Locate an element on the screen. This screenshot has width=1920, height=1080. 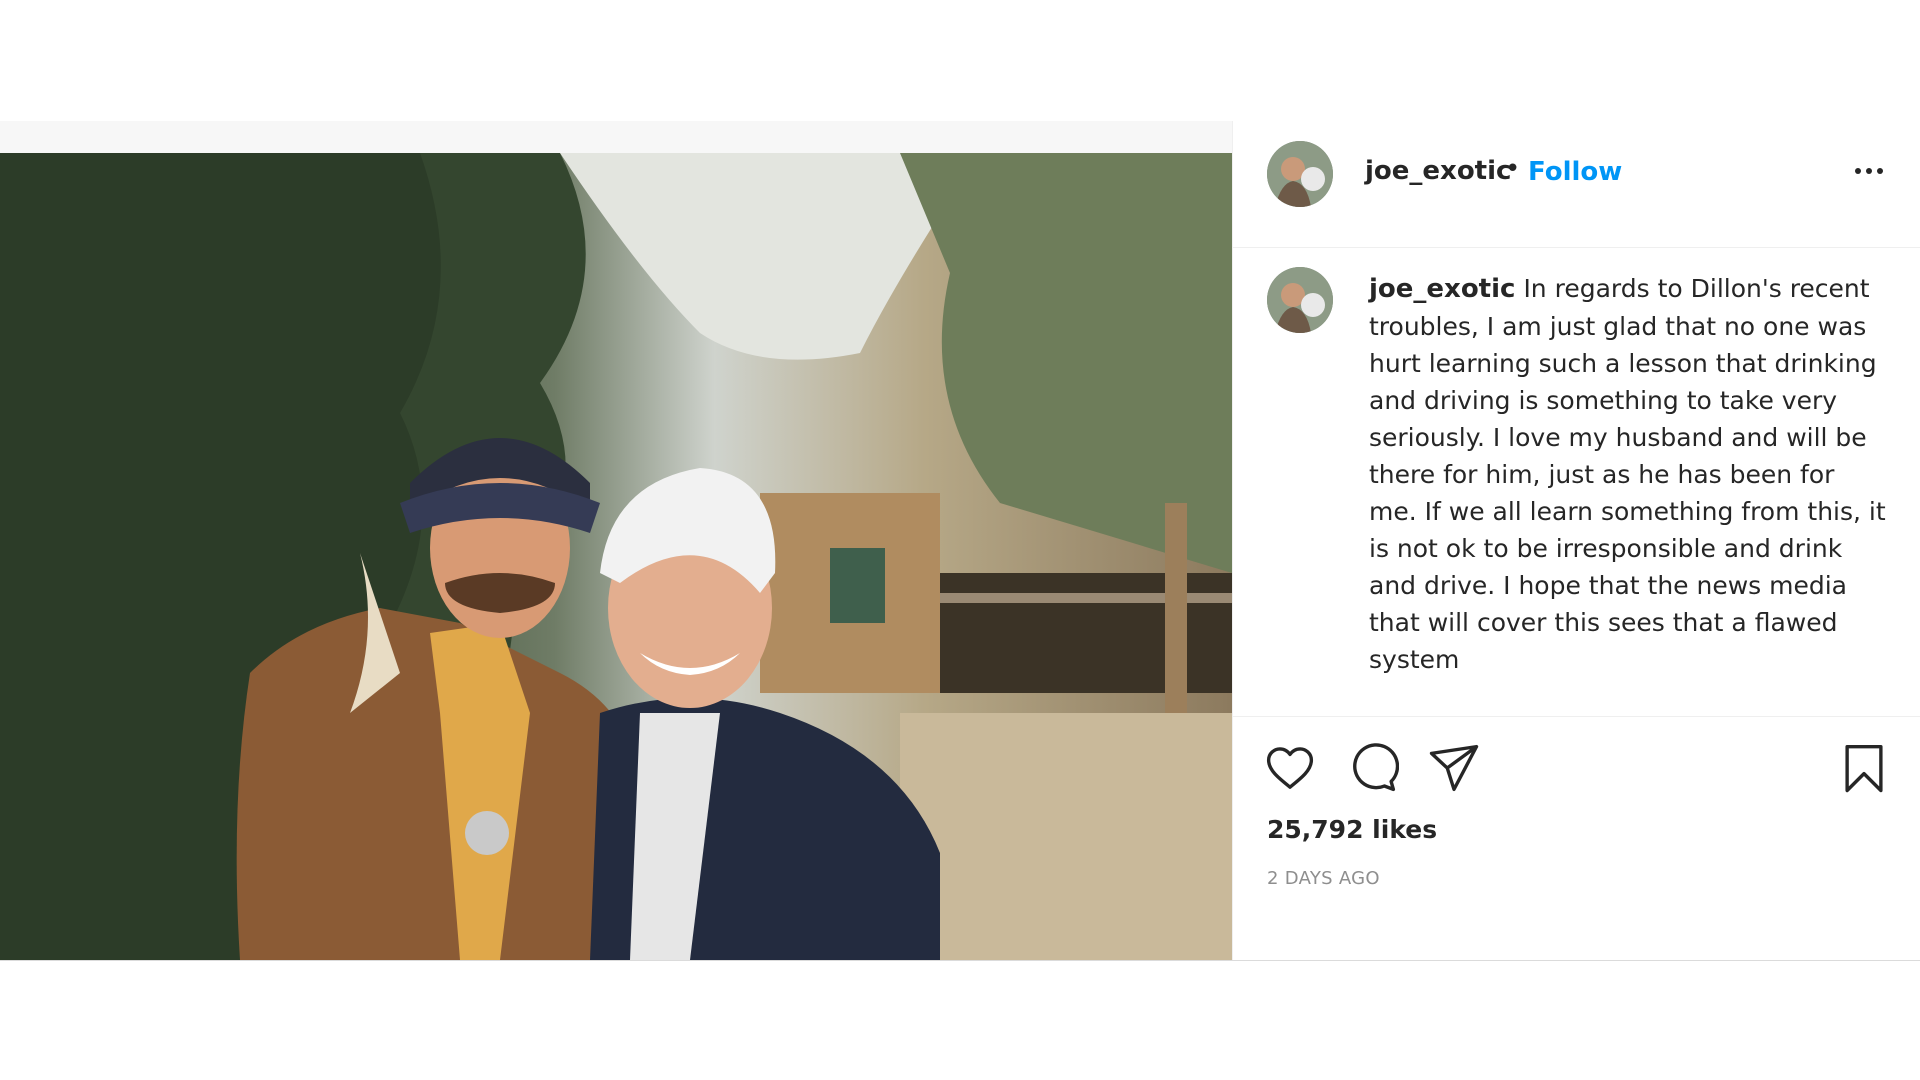
paper-plane-icon is located at coordinates (1454, 768).